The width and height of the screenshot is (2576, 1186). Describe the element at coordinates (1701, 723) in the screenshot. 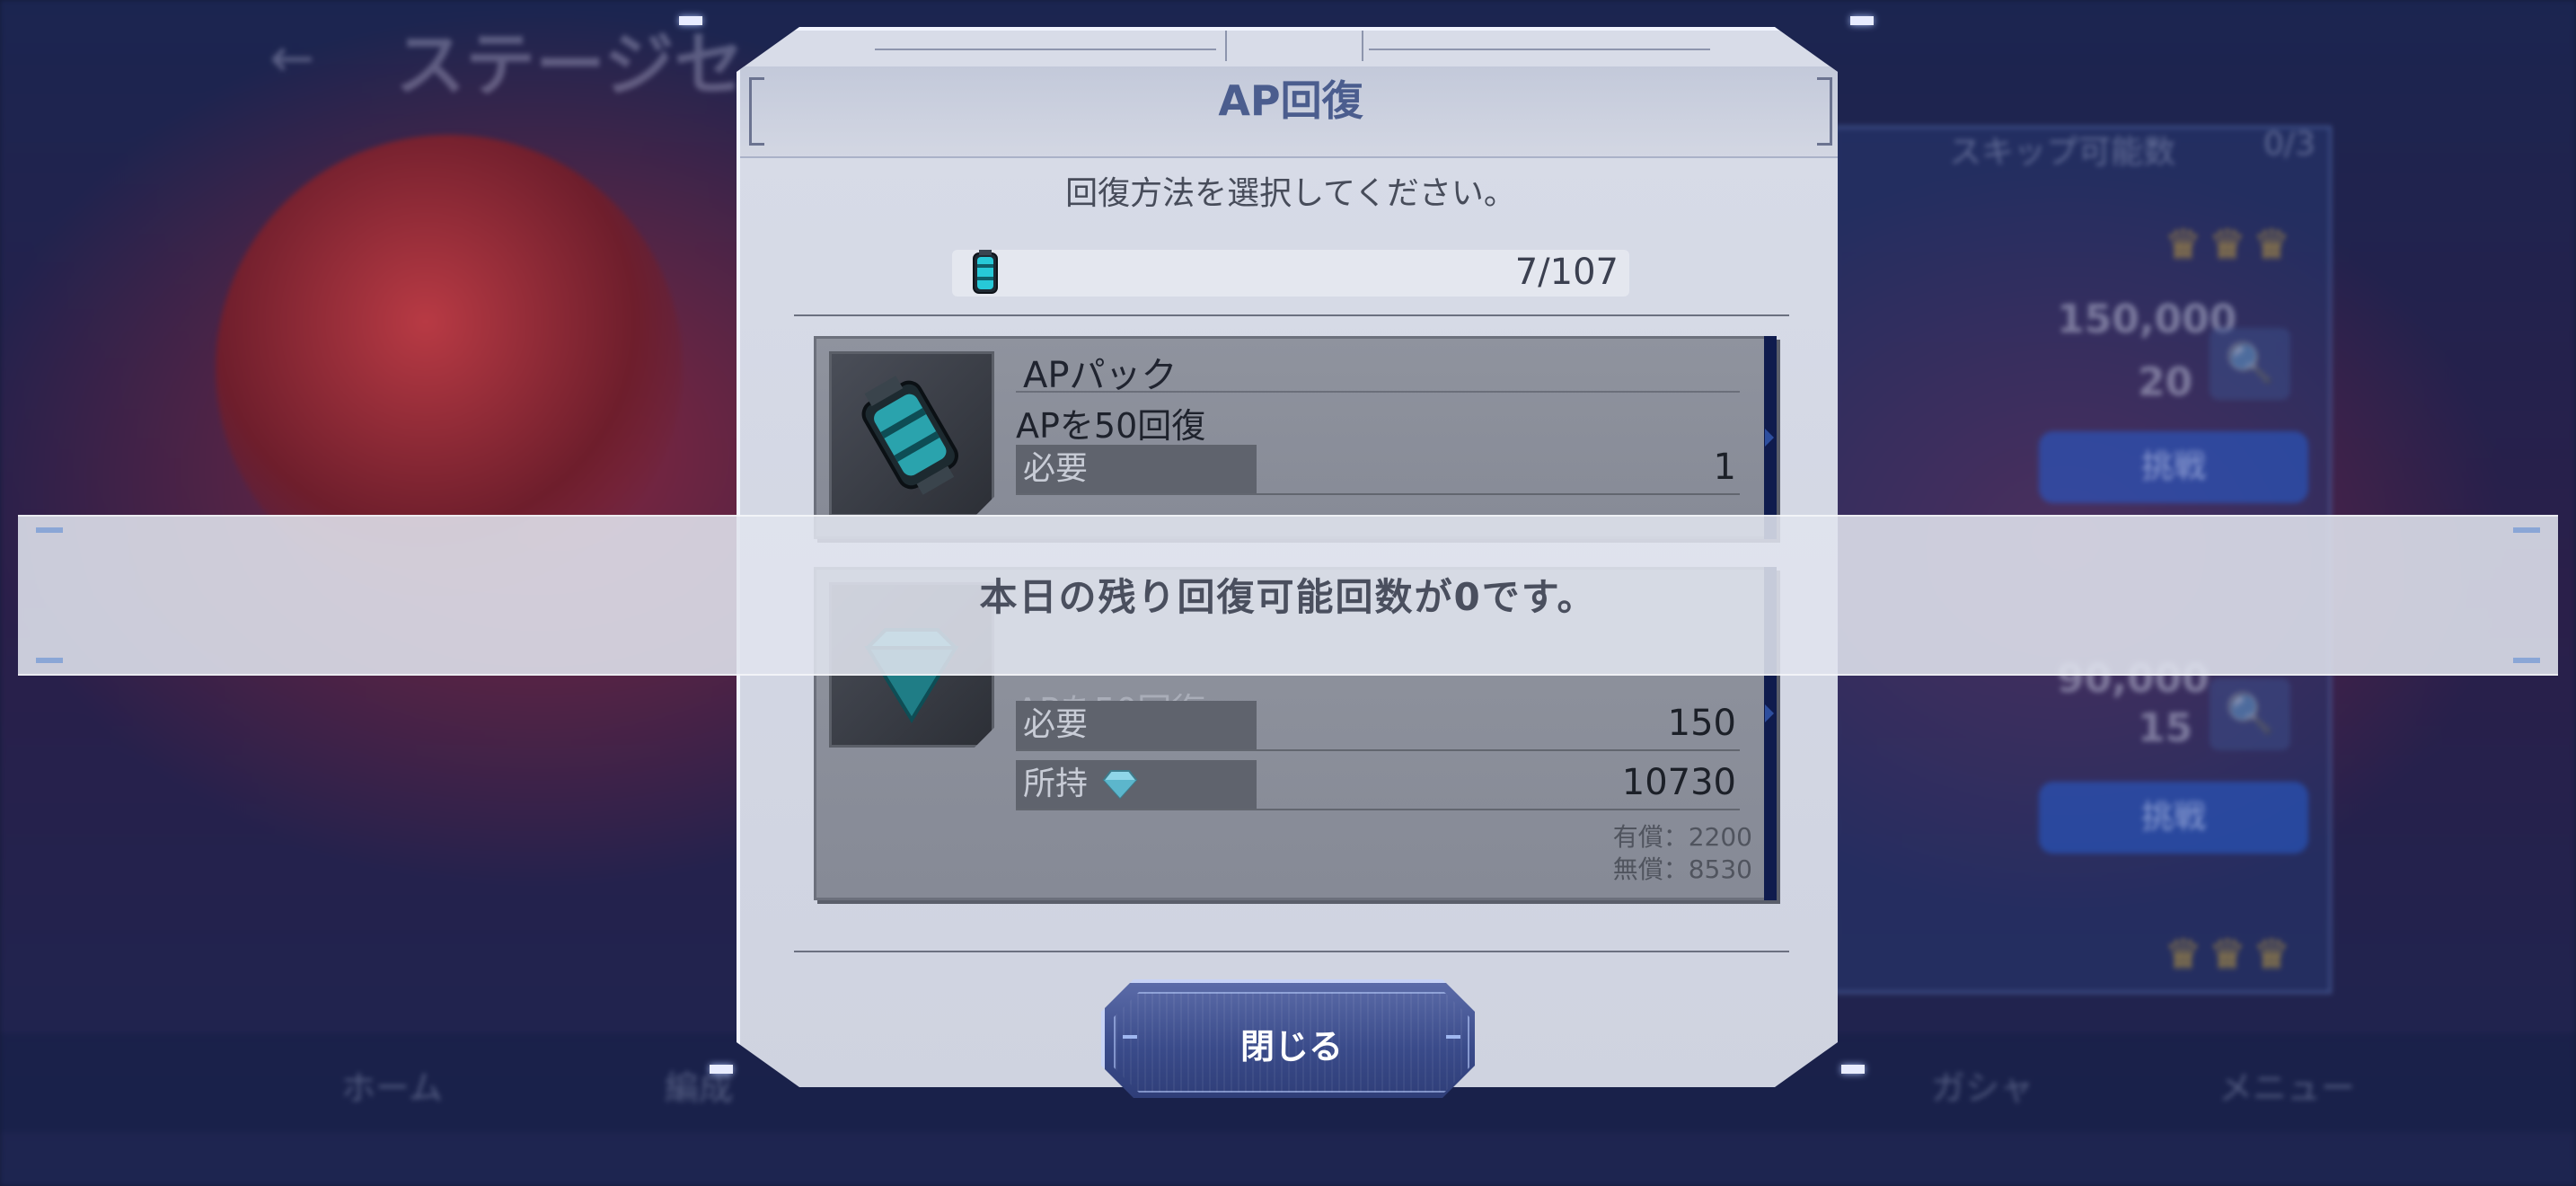

I see `required-value: 150` at that location.